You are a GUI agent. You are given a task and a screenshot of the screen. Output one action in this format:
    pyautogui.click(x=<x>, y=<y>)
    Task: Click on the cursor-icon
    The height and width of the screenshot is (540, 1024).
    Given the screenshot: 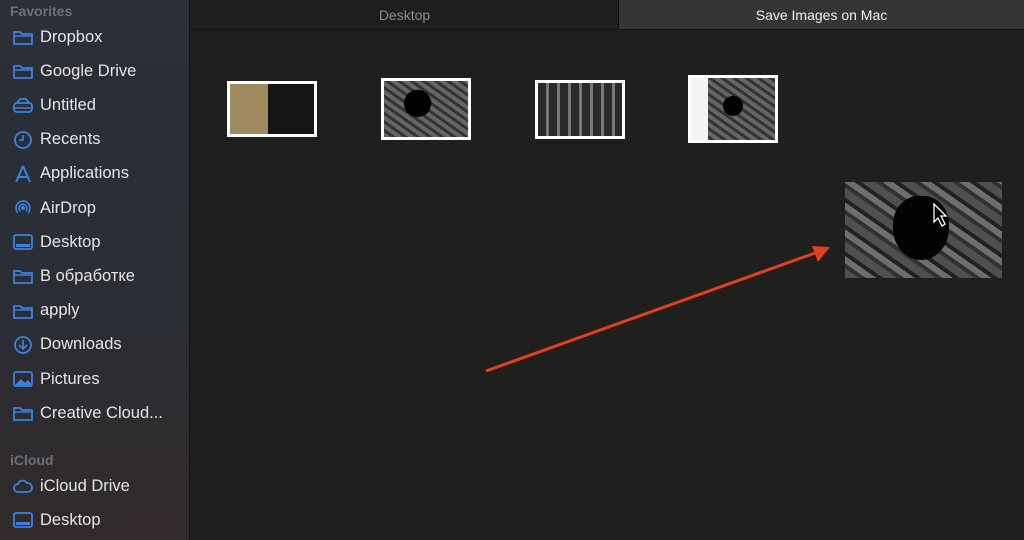 What is the action you would take?
    pyautogui.click(x=940, y=214)
    